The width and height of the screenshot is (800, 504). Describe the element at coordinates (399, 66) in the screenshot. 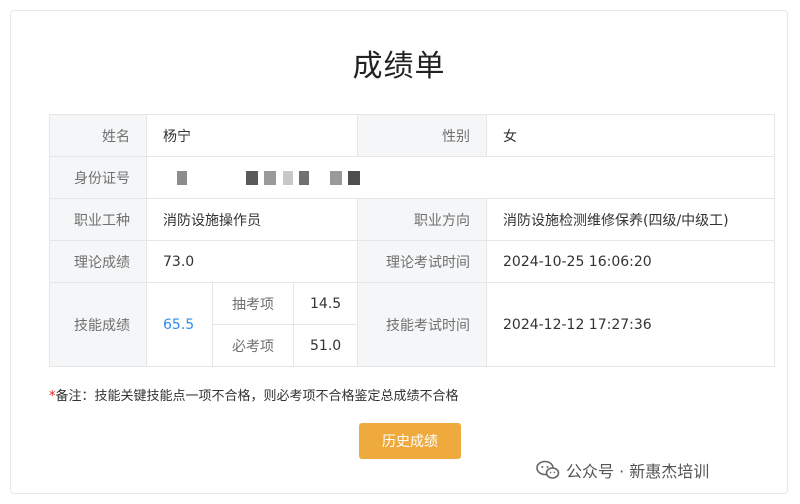

I see `page-title: 成绩单` at that location.